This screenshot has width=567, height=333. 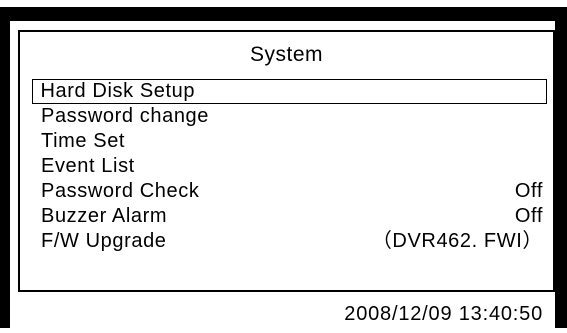 I want to click on menu-item-buzzer-alarm: Buzzer Alarm Off, so click(x=289, y=216).